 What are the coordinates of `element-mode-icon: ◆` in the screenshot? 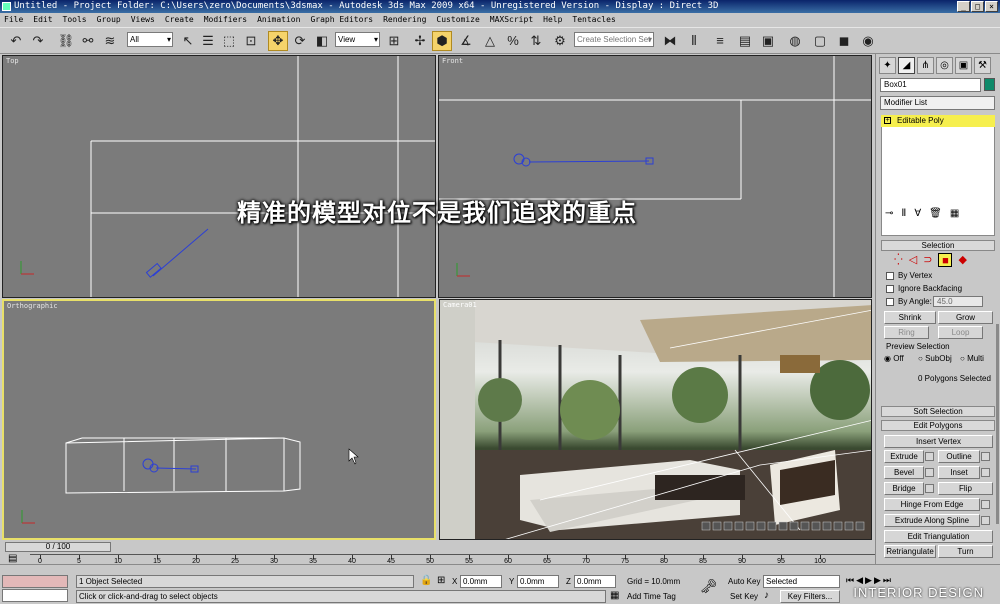 It's located at (962, 260).